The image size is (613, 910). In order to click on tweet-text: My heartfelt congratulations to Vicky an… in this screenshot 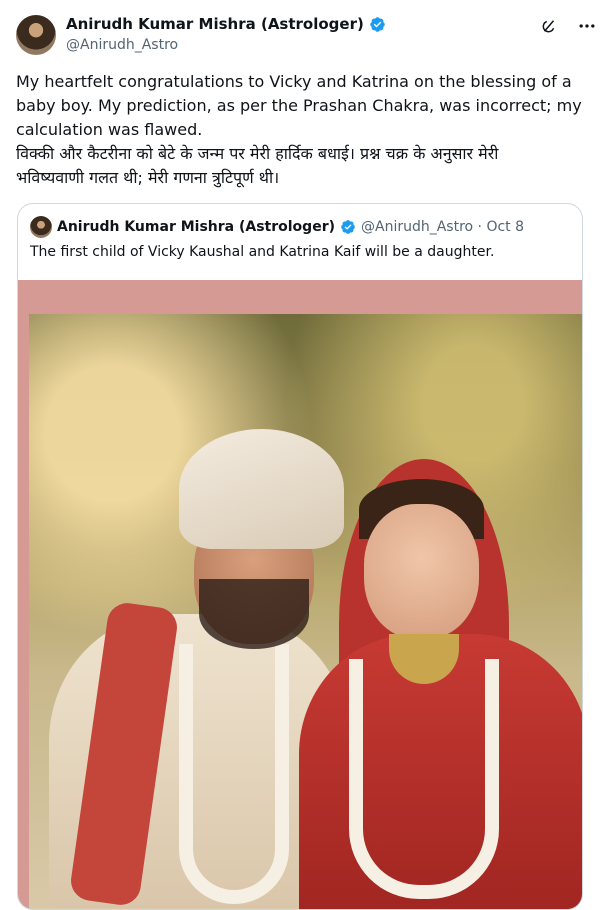, I will do `click(299, 129)`.